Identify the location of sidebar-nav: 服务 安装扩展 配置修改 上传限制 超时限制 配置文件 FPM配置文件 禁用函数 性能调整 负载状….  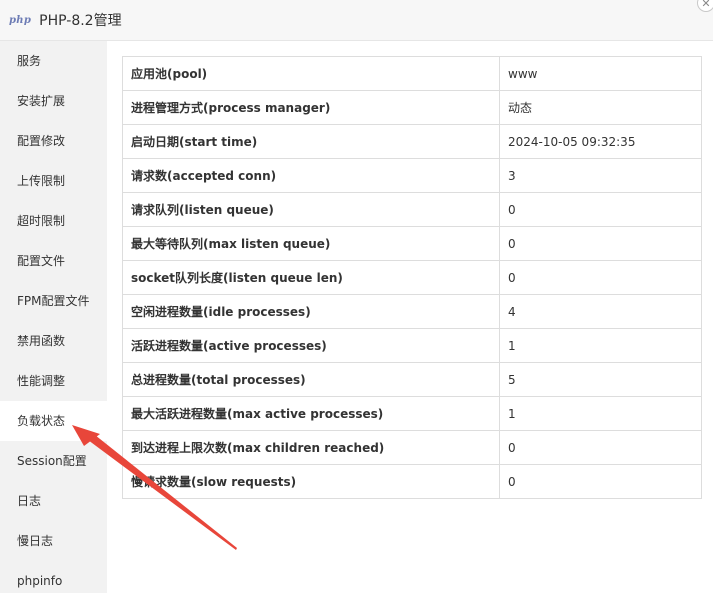
(53, 317).